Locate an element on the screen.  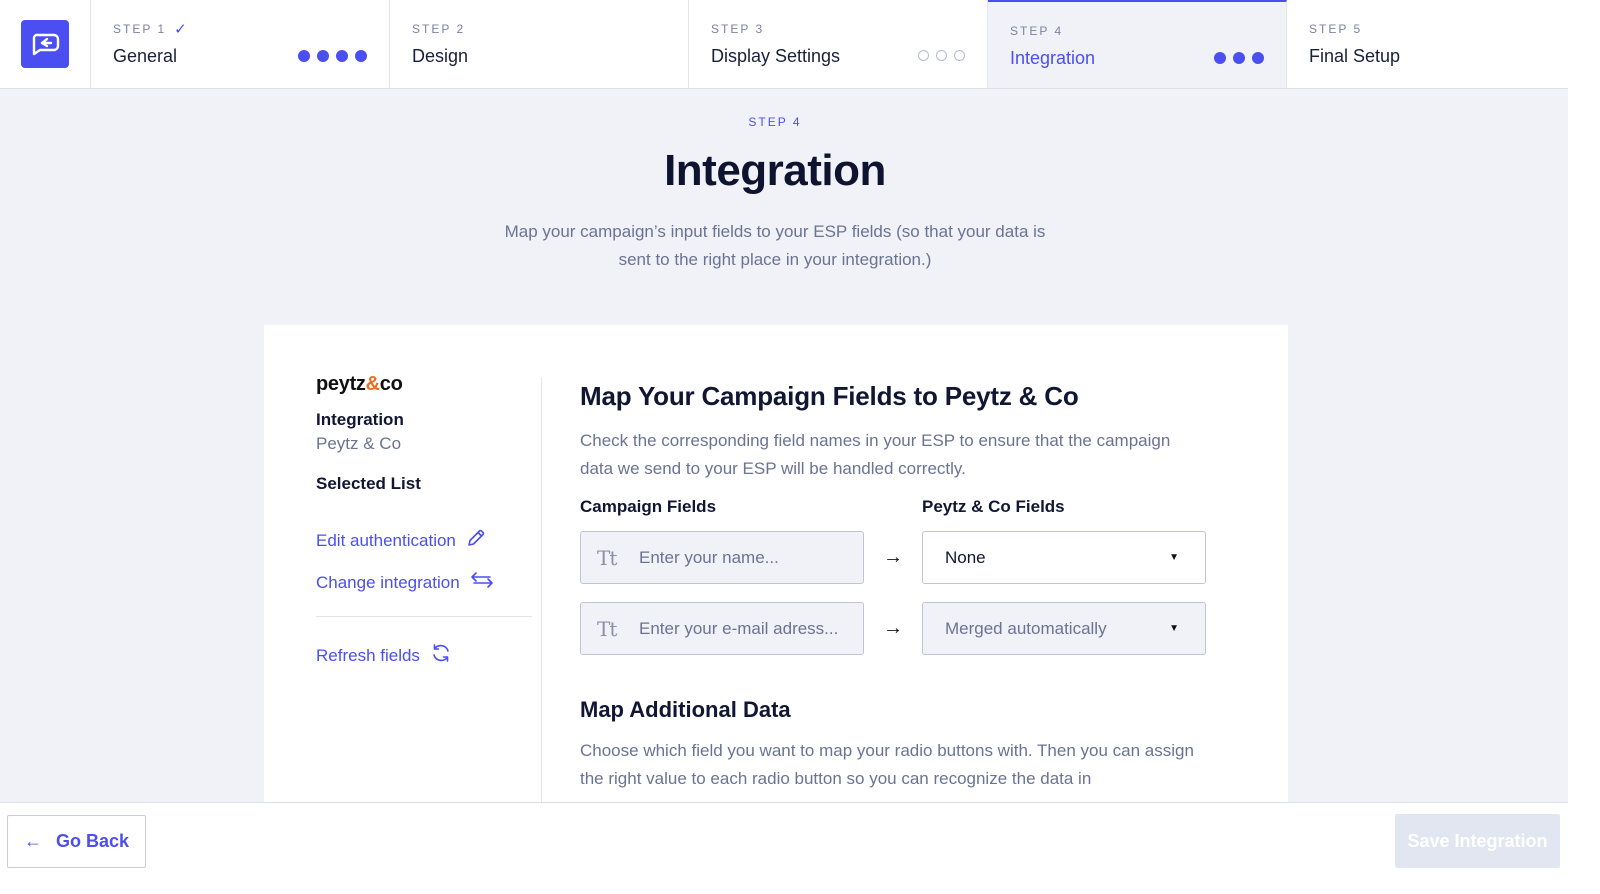
refresh-icon is located at coordinates (441, 655).